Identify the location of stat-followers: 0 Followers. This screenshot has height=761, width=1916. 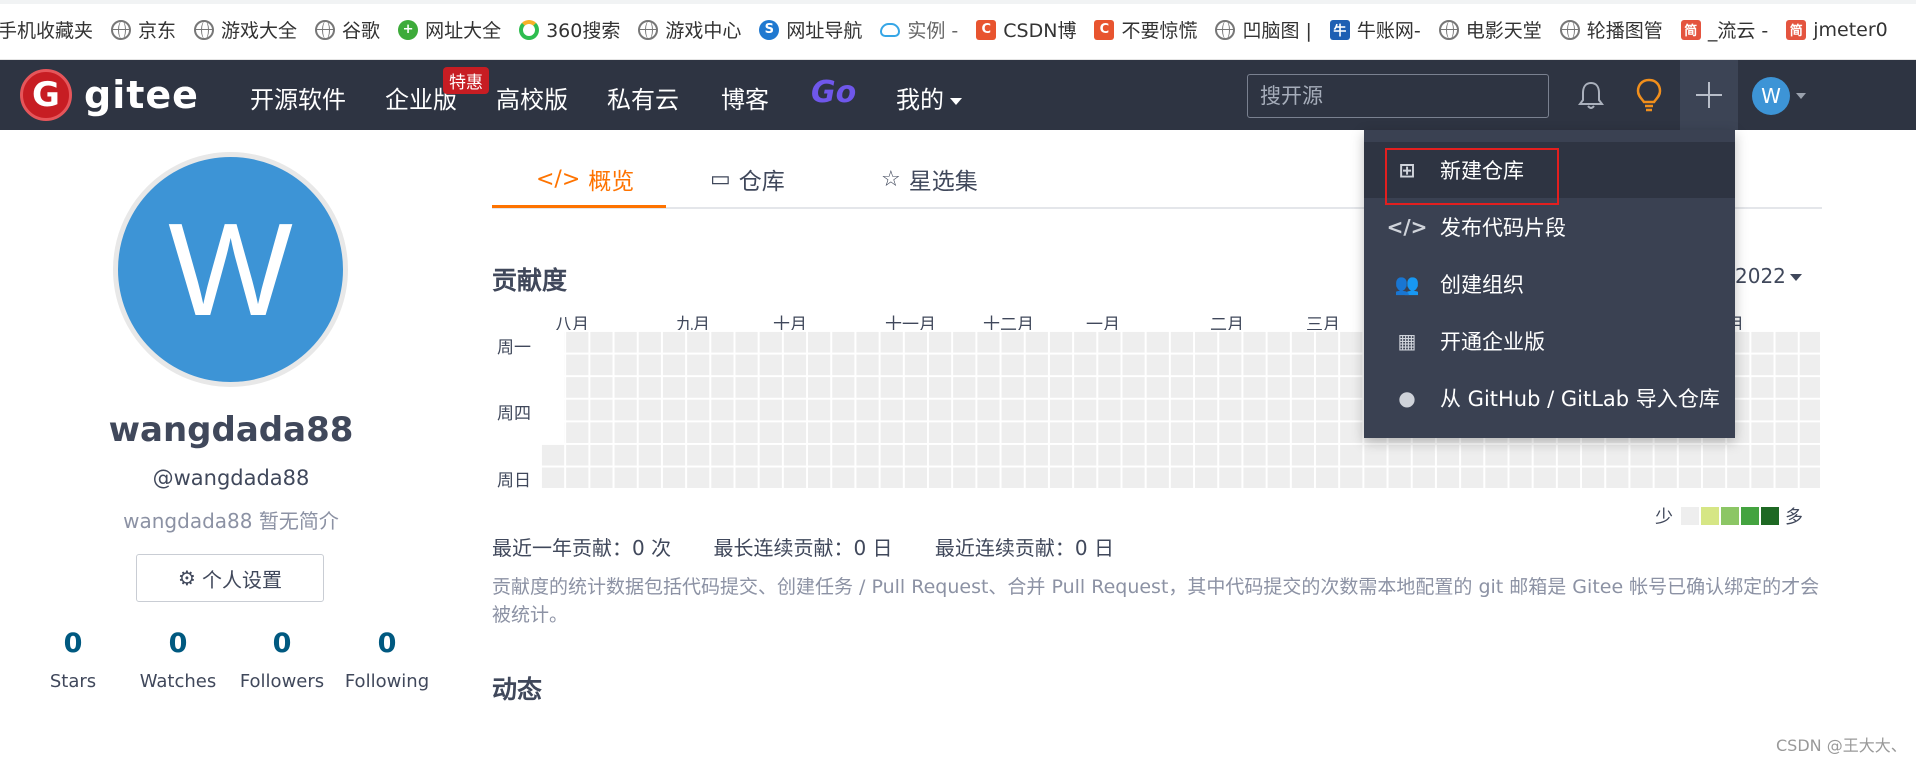
(282, 660).